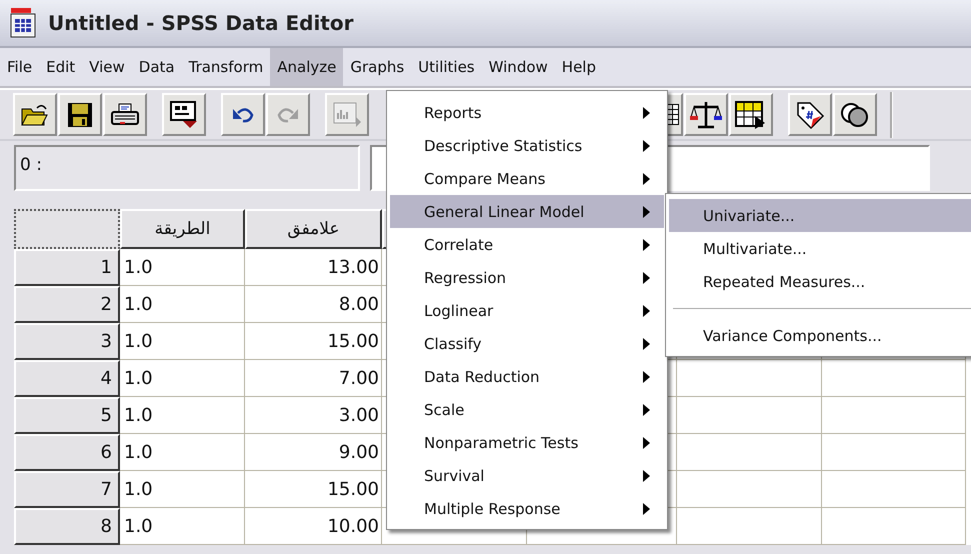  What do you see at coordinates (187, 168) in the screenshot?
I see `cell-reference-label: 0 :` at bounding box center [187, 168].